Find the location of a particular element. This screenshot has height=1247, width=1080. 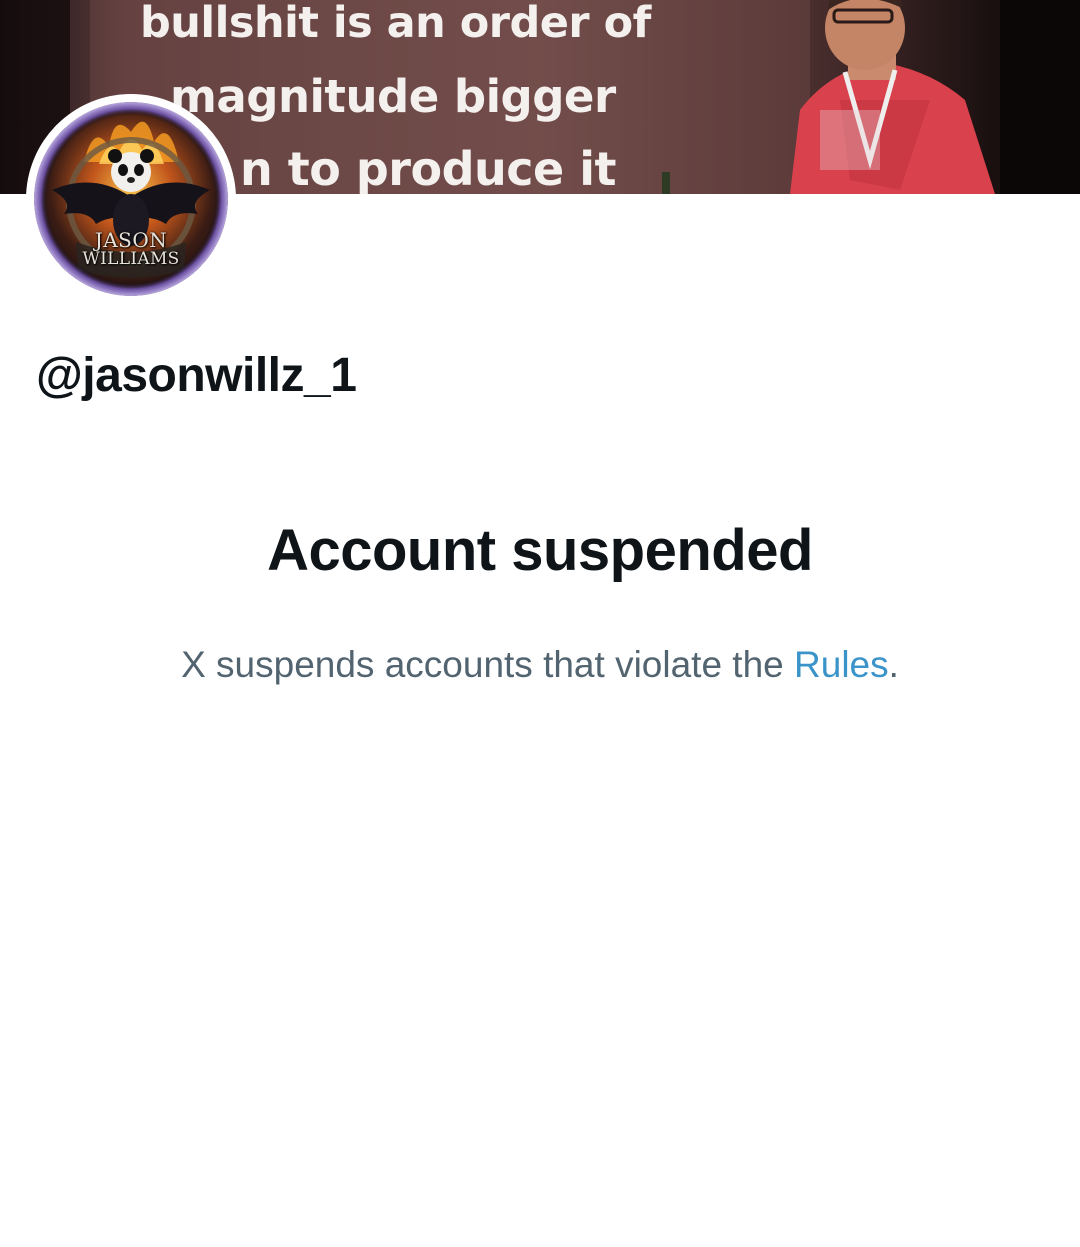

avatar-image: JASON WILLIAMS is located at coordinates (131, 199).